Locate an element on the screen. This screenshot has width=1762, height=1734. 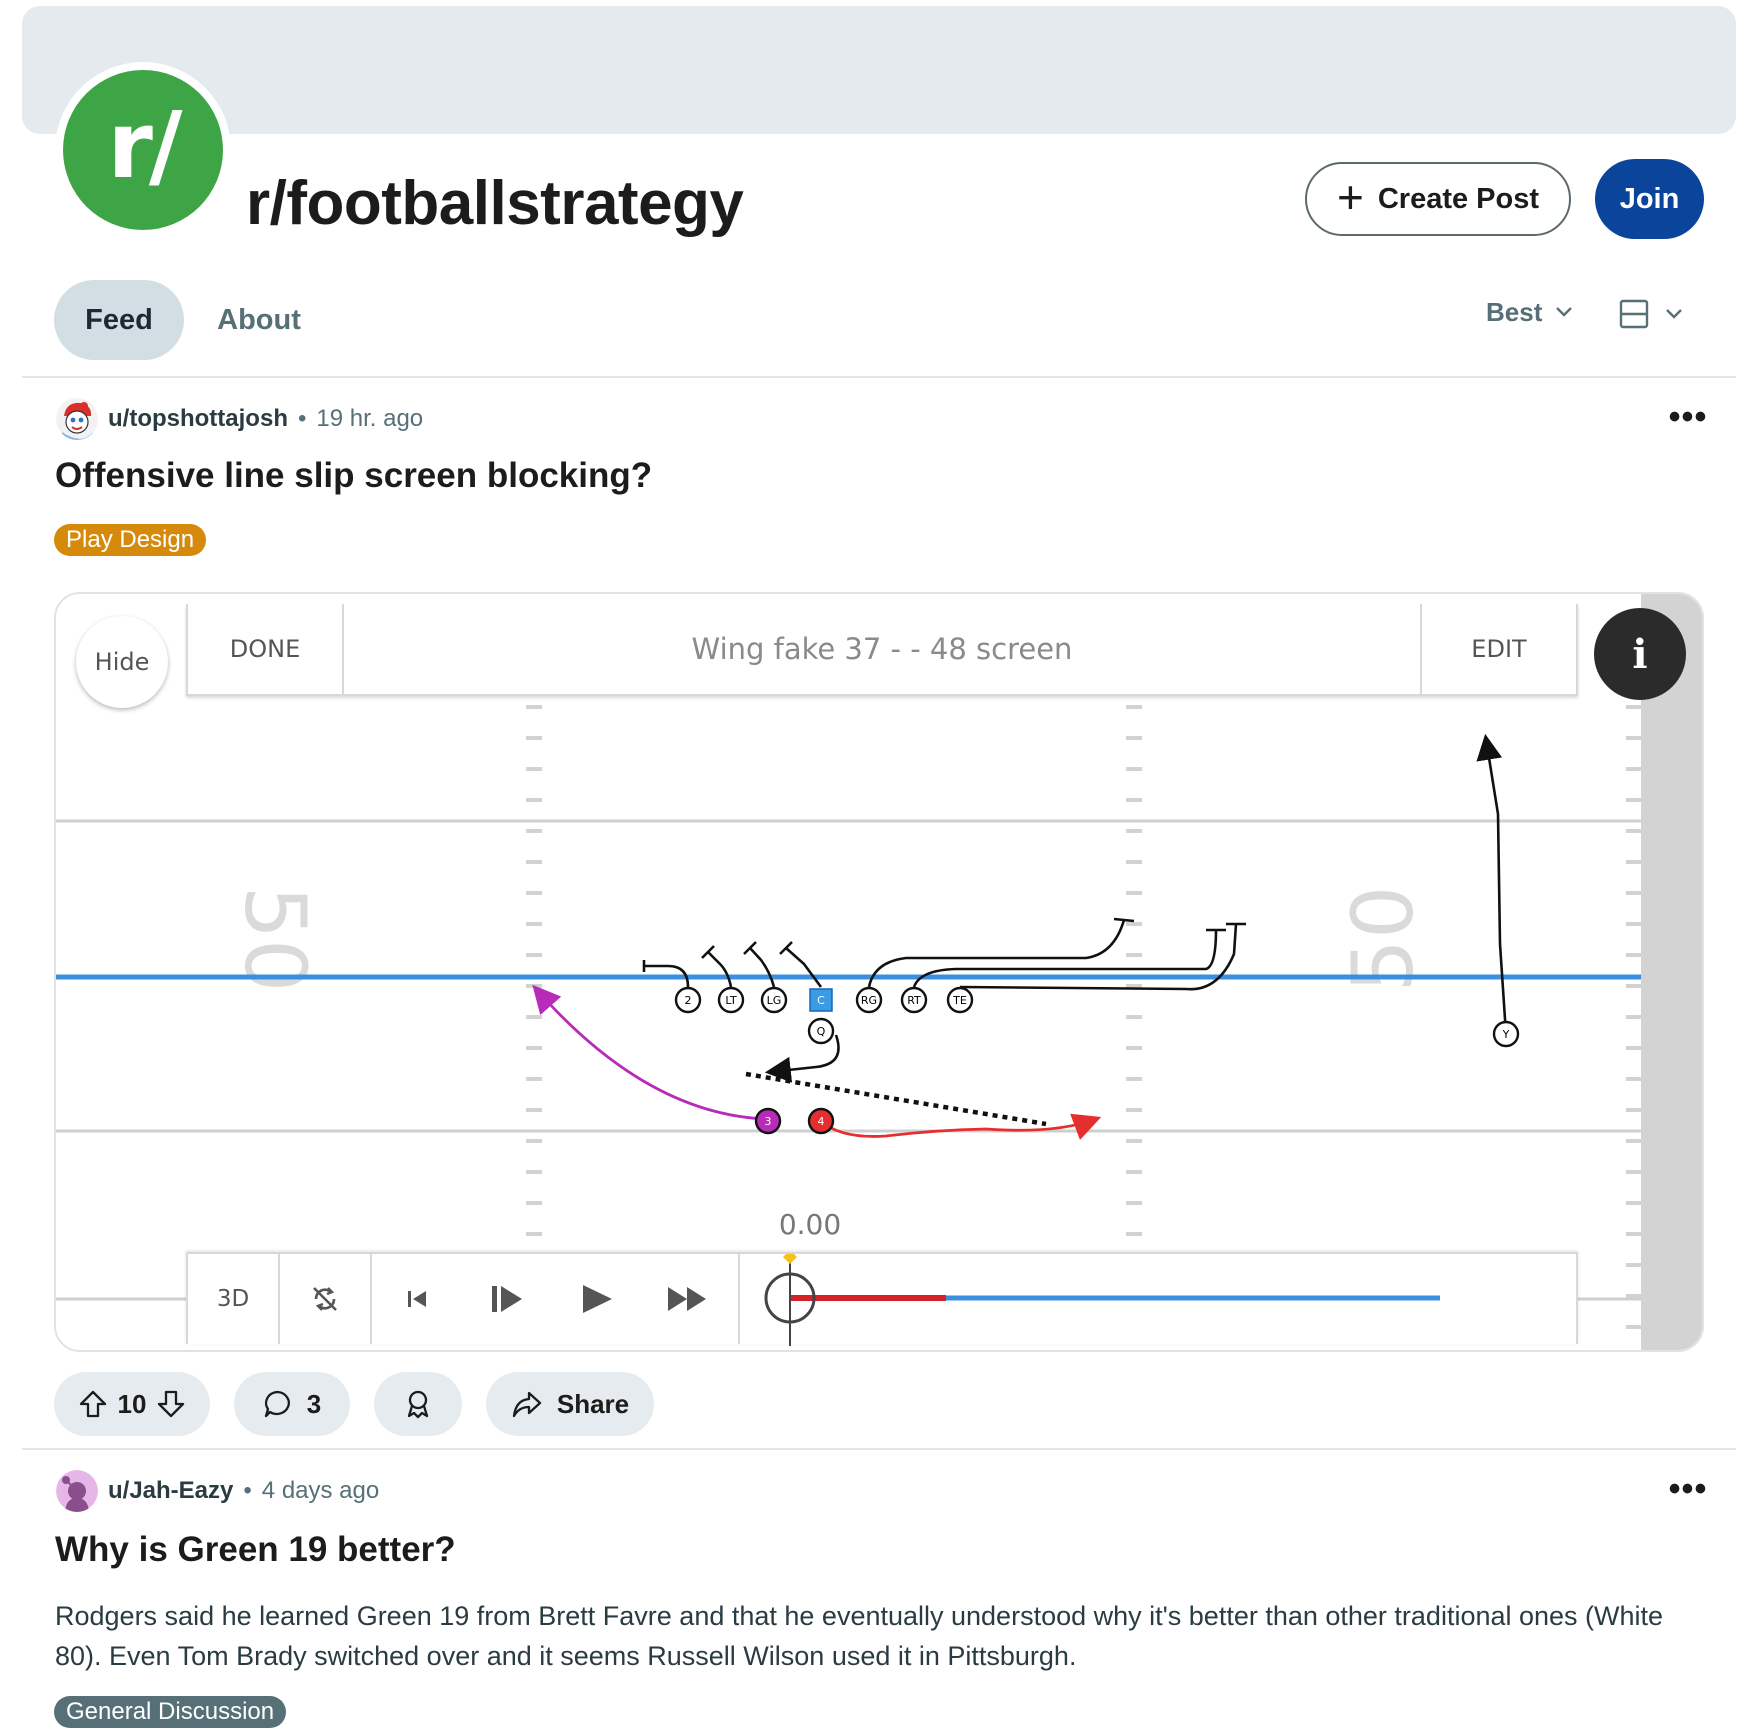
upvote-icon is located at coordinates (92, 1404).